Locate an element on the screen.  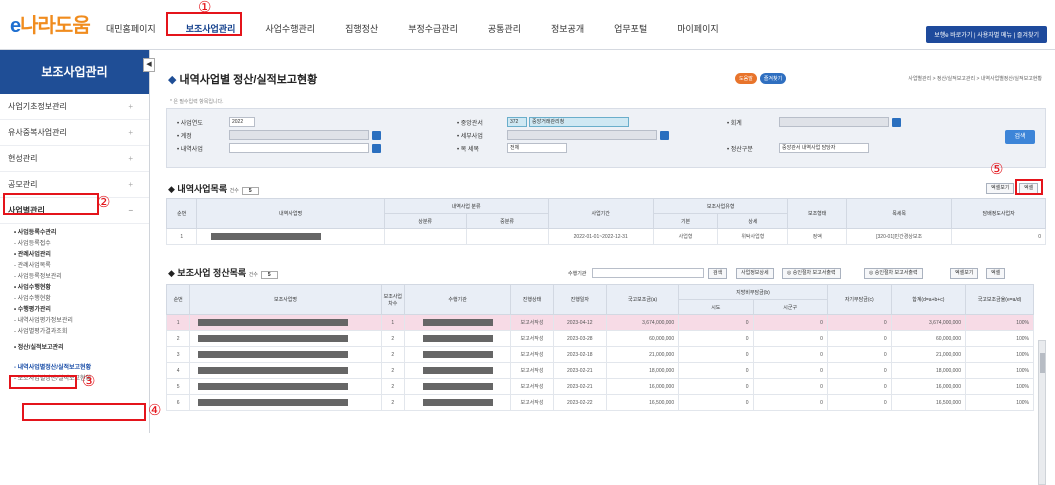
sidebar-collapse-icon: ◀ is located at coordinates (149, 65).